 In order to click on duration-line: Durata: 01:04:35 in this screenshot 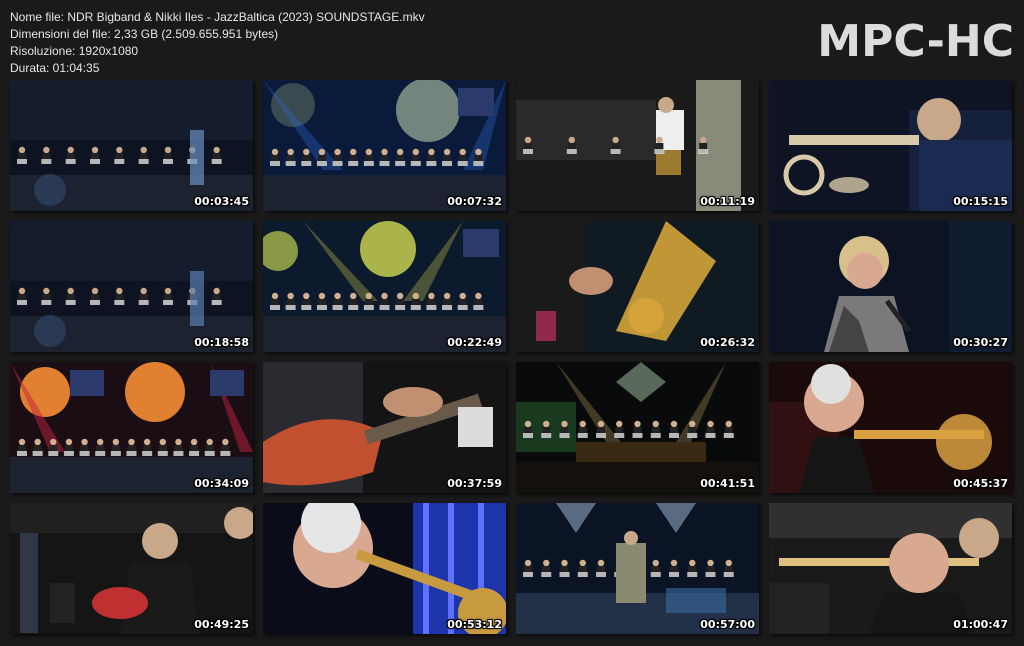, I will do `click(55, 68)`.